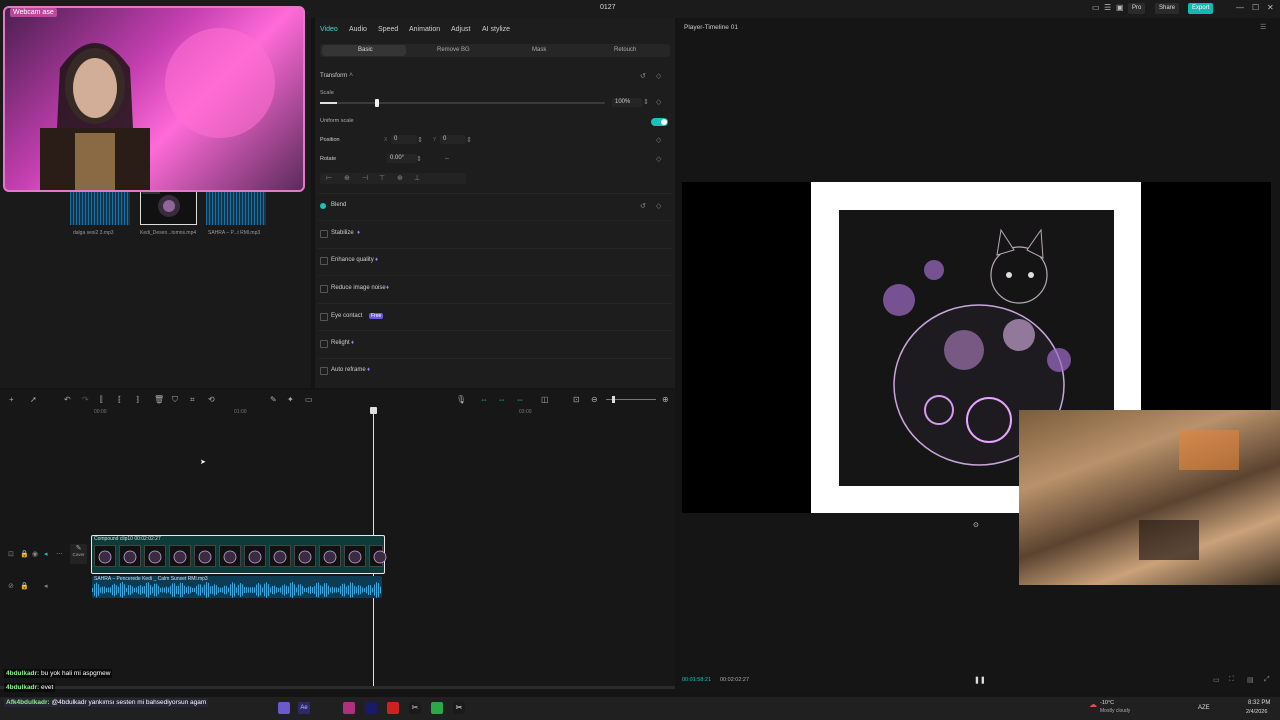 Image resolution: width=1280 pixels, height=720 pixels. Describe the element at coordinates (447, 158) in the screenshot. I see `rotate-dash: –` at that location.